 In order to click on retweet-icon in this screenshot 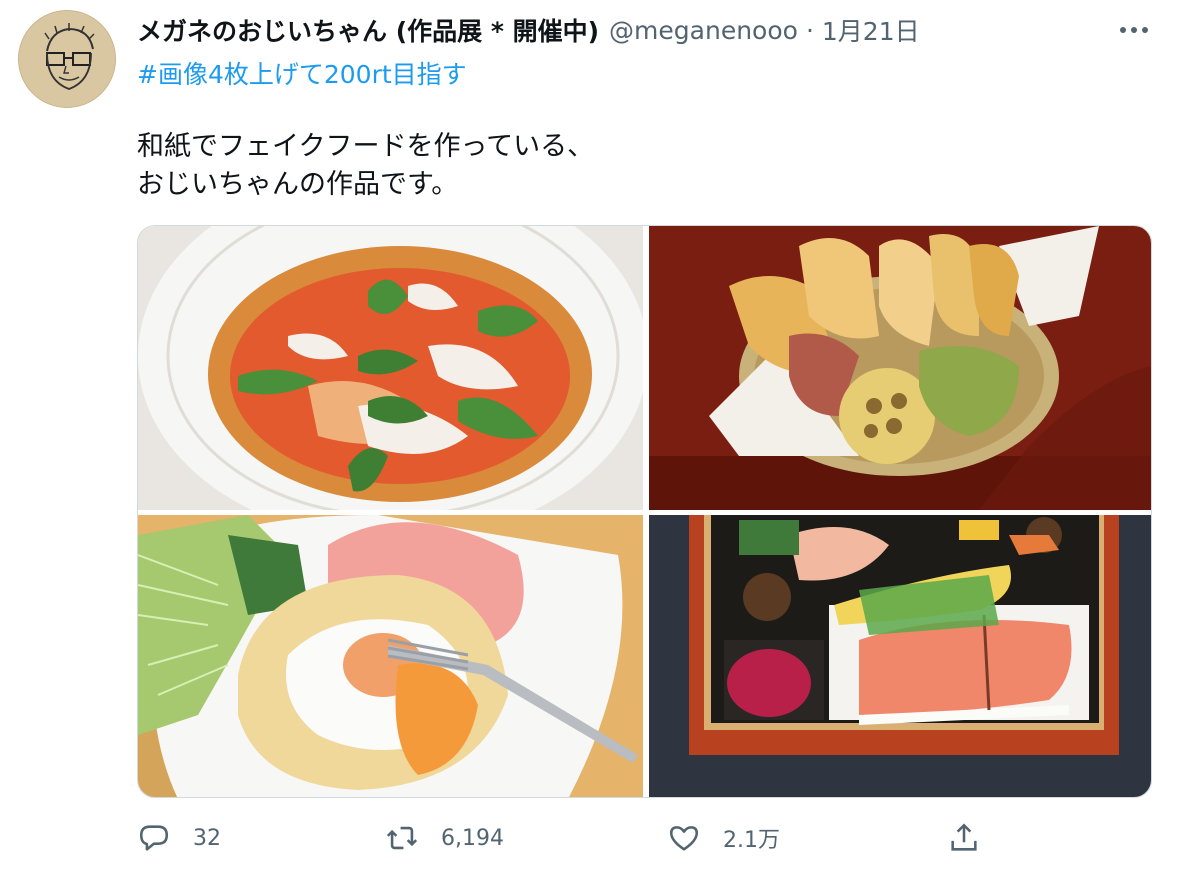, I will do `click(402, 838)`.